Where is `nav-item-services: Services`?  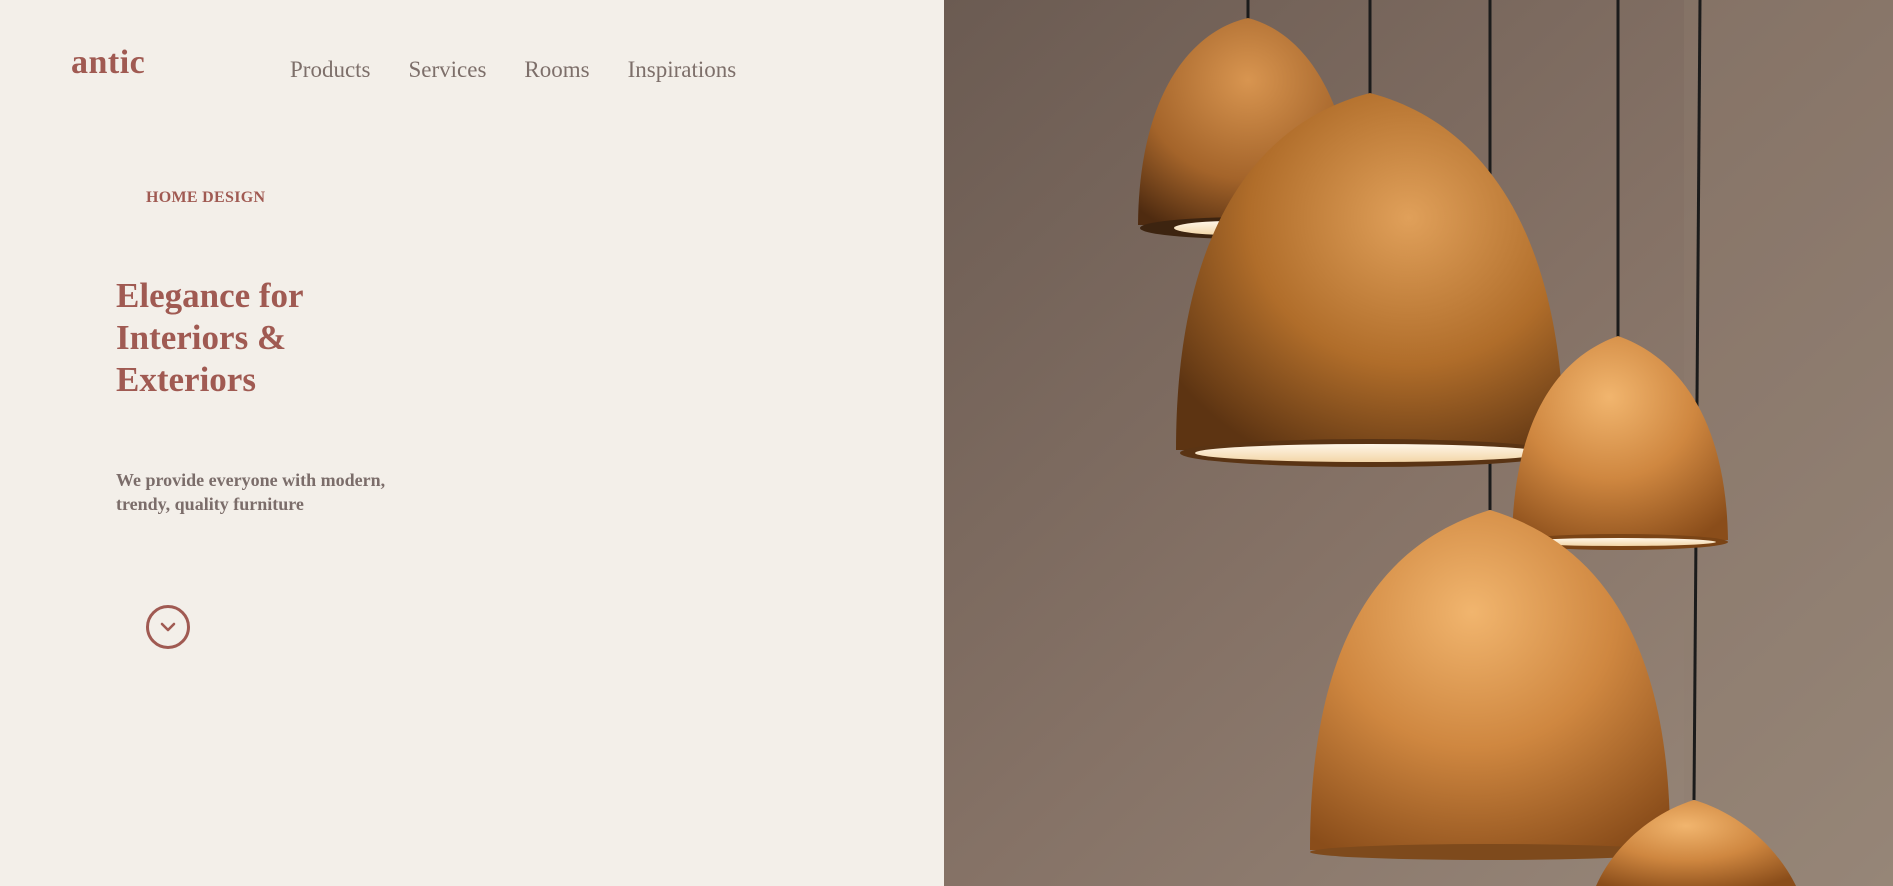 nav-item-services: Services is located at coordinates (448, 70).